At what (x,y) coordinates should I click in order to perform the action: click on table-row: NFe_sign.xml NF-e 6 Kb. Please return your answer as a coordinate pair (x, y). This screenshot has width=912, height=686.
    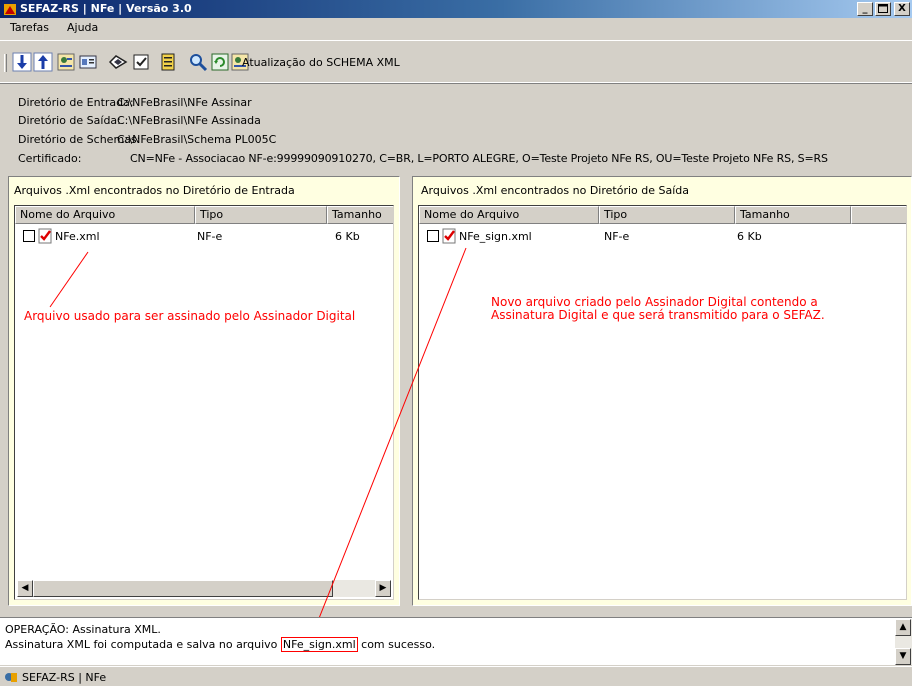
    Looking at the image, I should click on (662, 236).